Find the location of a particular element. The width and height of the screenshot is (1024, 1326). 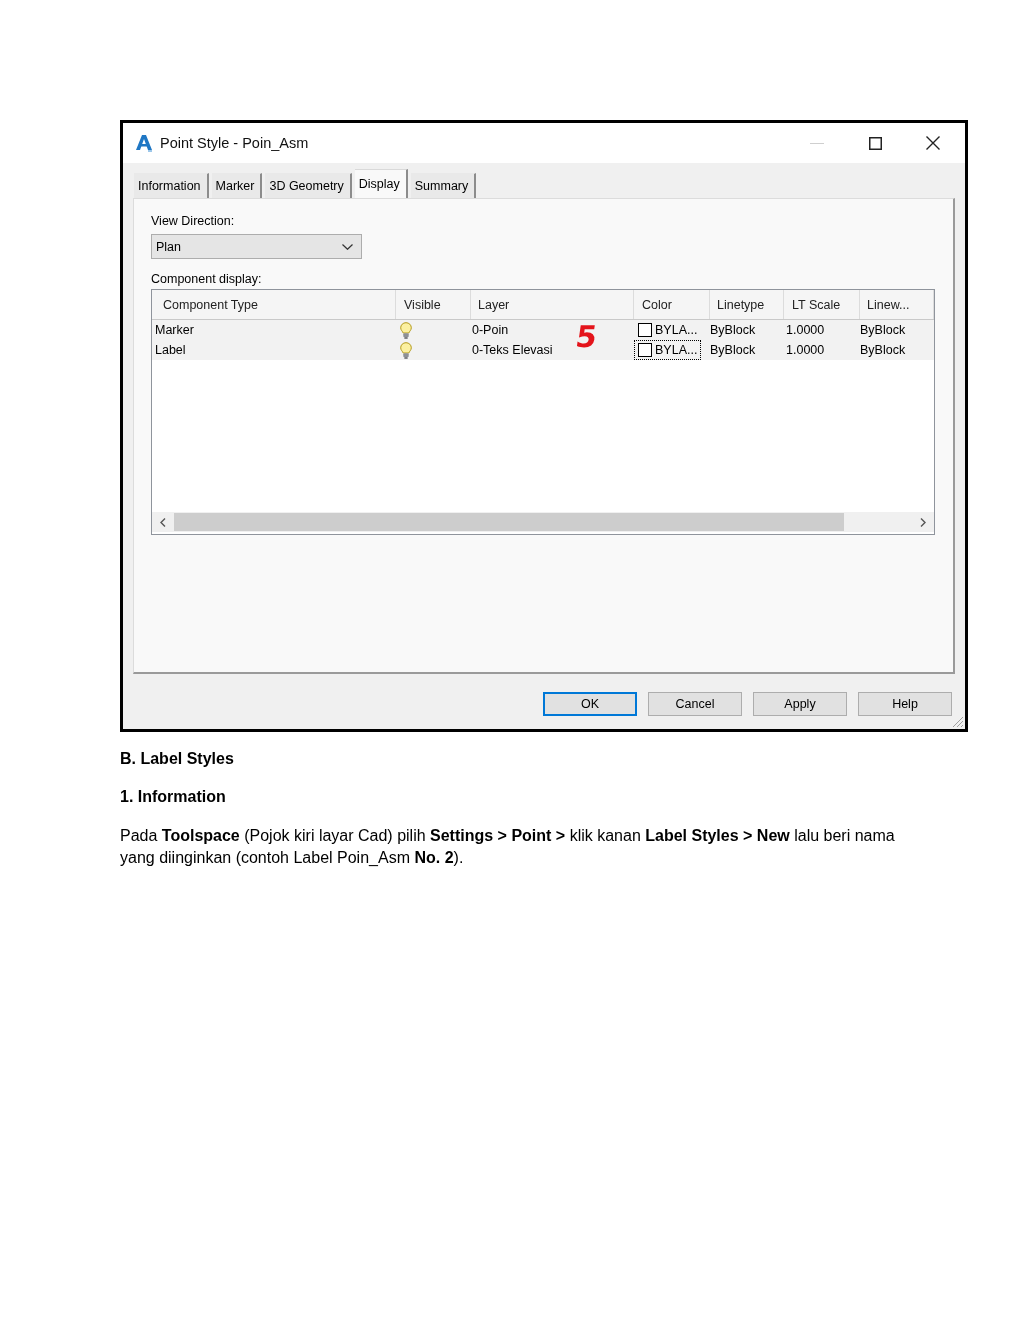

table-cell: 0-Teks Elevasi is located at coordinates (512, 350).